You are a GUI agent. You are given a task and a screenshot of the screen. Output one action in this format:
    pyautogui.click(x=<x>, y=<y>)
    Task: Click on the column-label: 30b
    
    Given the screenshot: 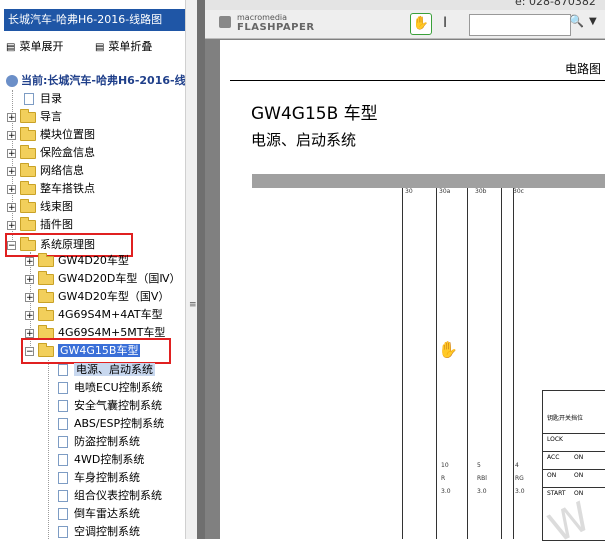 What is the action you would take?
    pyautogui.click(x=481, y=191)
    